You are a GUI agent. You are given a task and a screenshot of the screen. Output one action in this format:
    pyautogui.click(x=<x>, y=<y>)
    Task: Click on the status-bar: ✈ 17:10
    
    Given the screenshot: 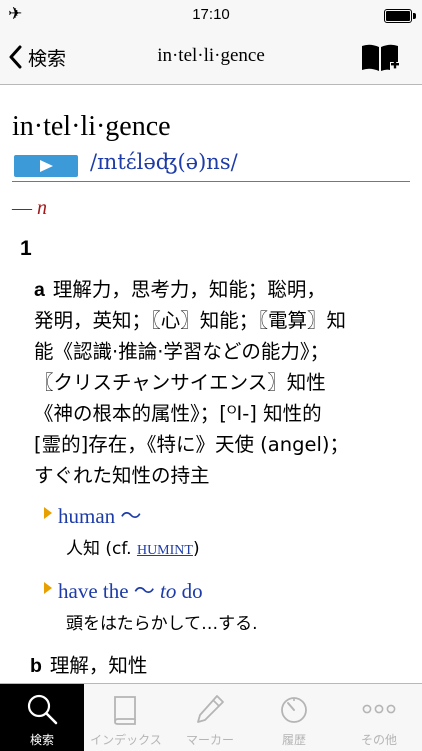 What is the action you would take?
    pyautogui.click(x=211, y=15)
    